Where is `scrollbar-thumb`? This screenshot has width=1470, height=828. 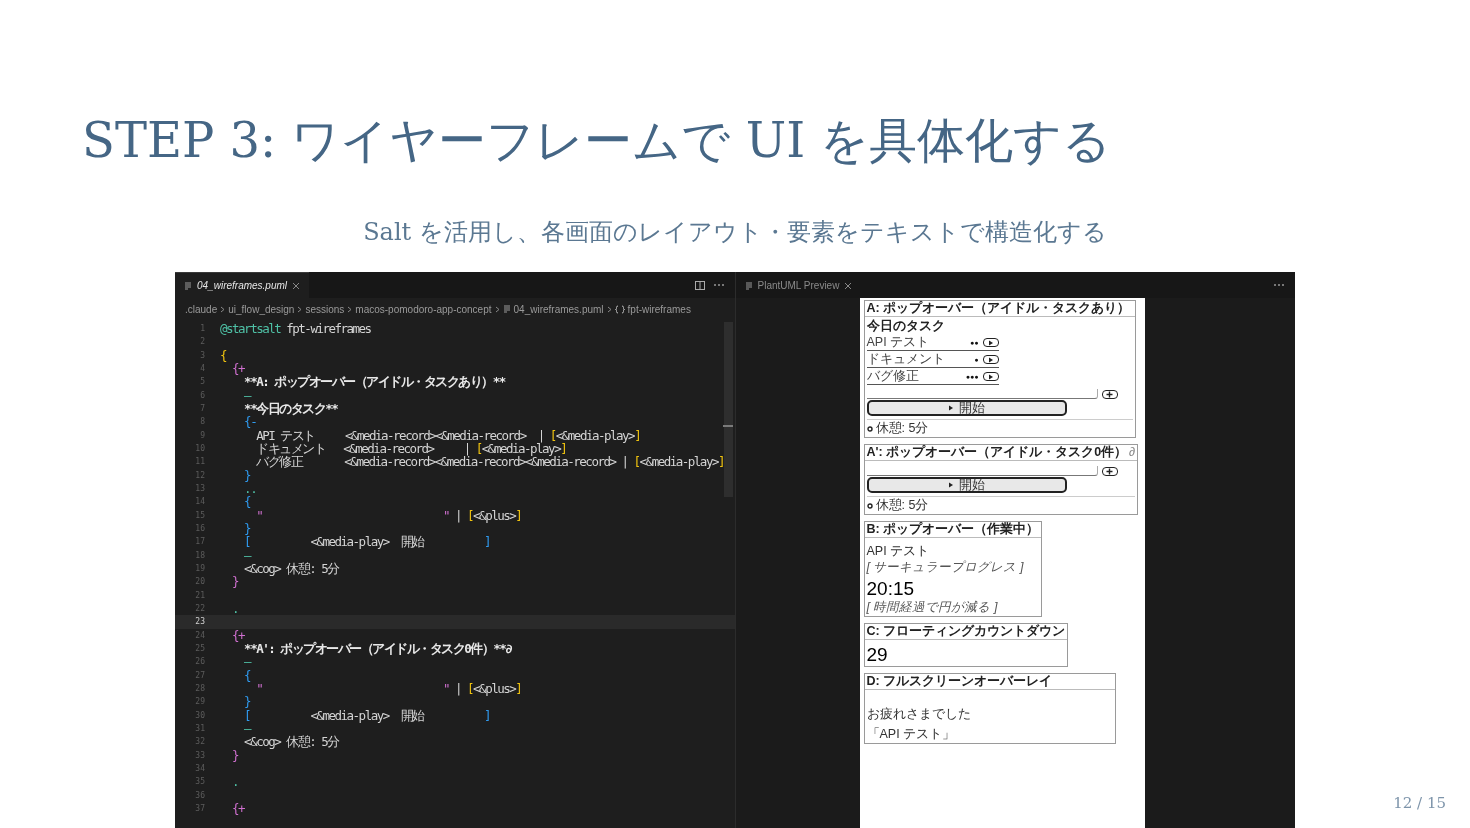 scrollbar-thumb is located at coordinates (728, 409).